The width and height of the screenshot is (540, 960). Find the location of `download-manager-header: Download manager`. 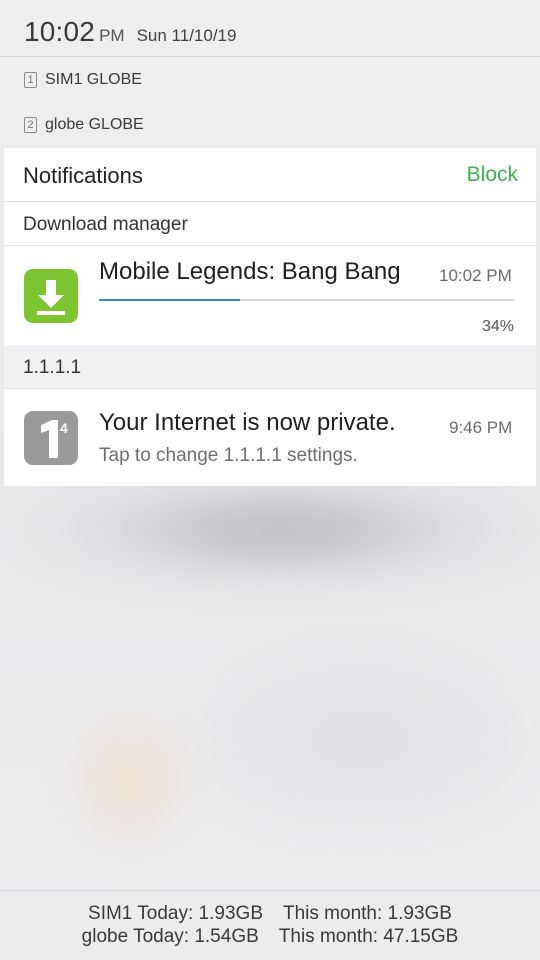

download-manager-header: Download manager is located at coordinates (270, 224).